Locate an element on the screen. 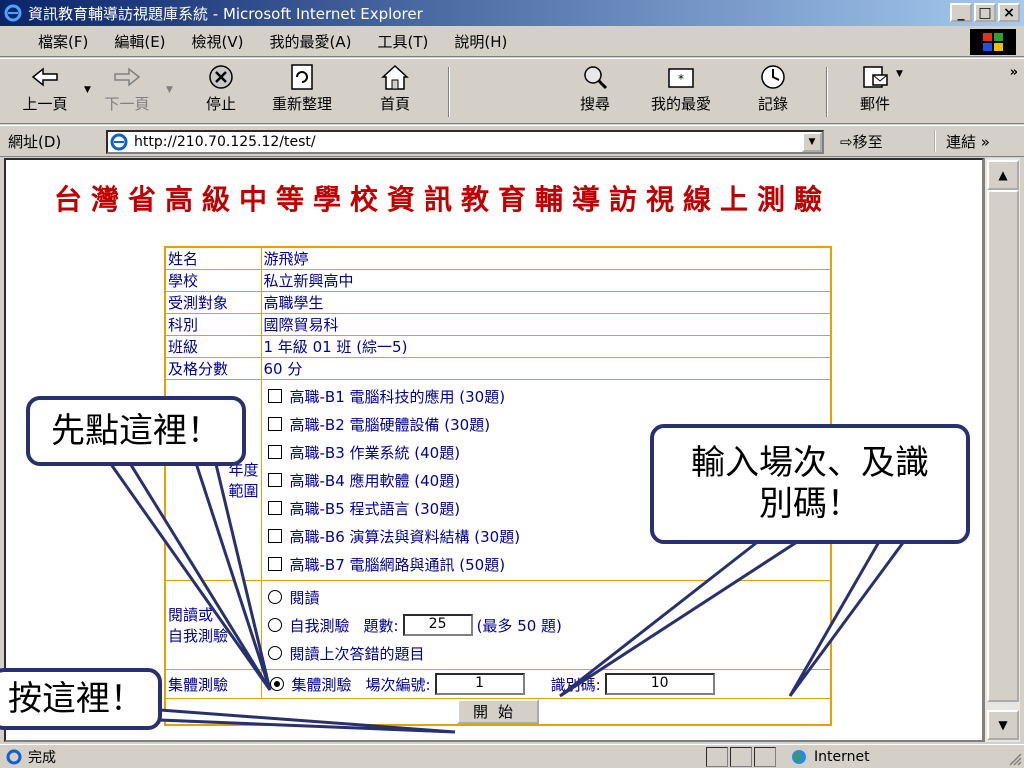  minimize-button: _ is located at coordinates (961, 12).